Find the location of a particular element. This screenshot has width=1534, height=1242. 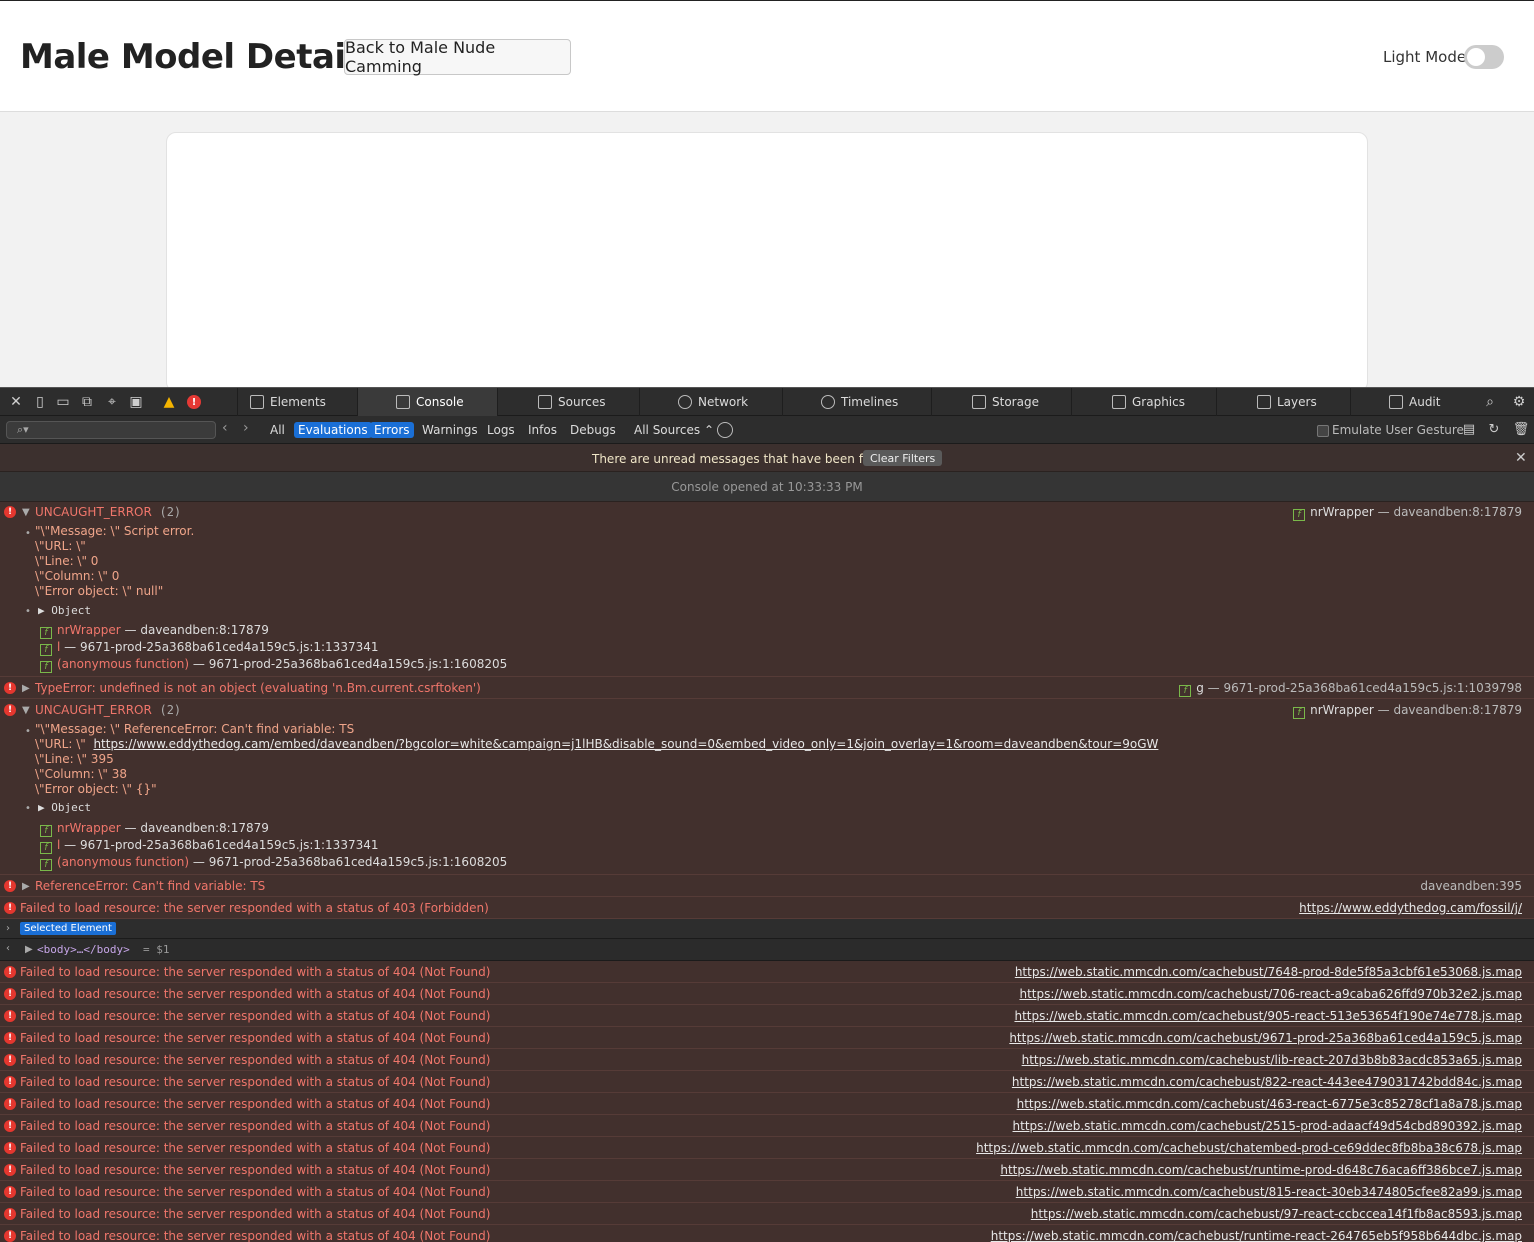

sidebar-icon: ▤ is located at coordinates (1469, 429).